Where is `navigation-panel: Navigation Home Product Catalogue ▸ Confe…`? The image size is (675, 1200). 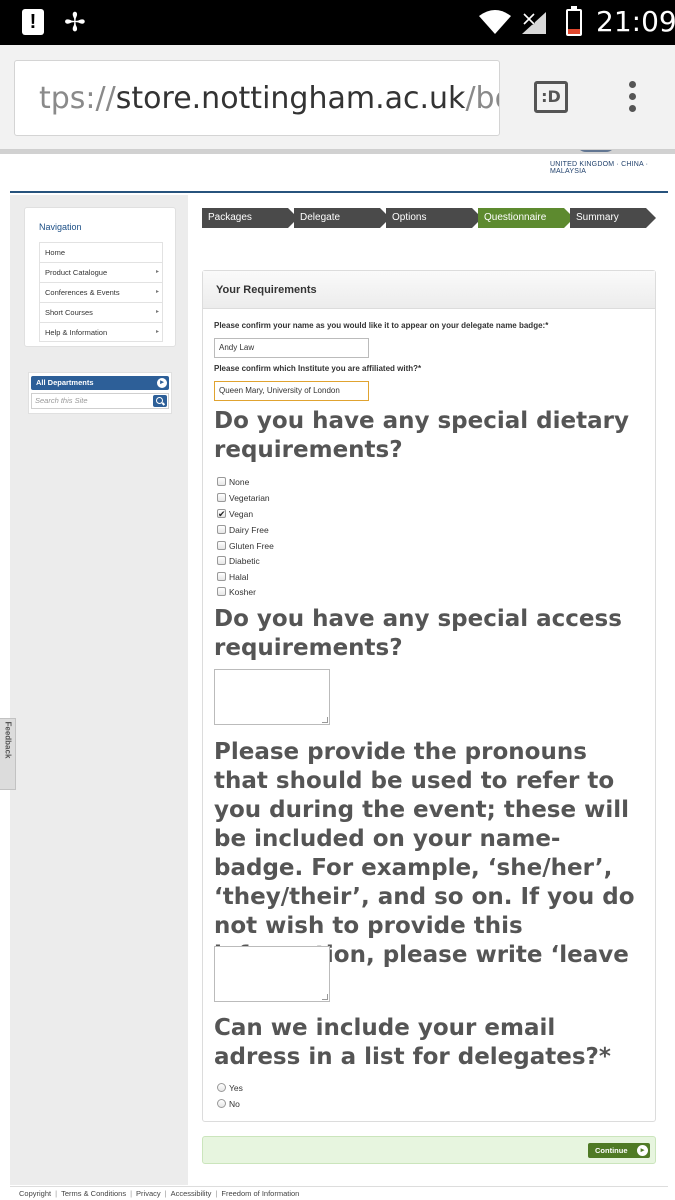 navigation-panel: Navigation Home Product Catalogue ▸ Confe… is located at coordinates (100, 277).